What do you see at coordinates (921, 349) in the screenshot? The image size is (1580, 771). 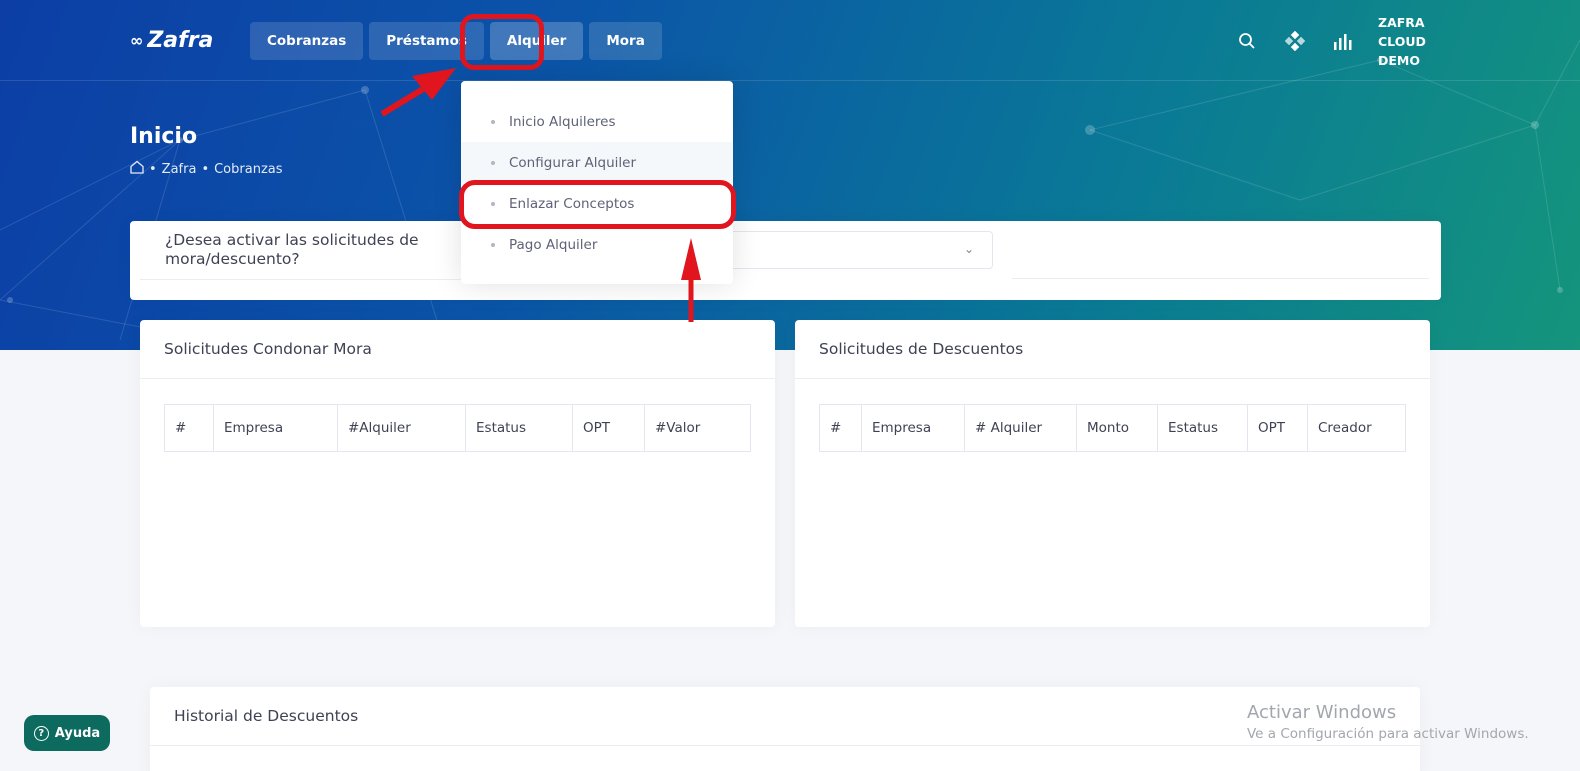 I see `card-title: Solicitudes de Descuentos` at bounding box center [921, 349].